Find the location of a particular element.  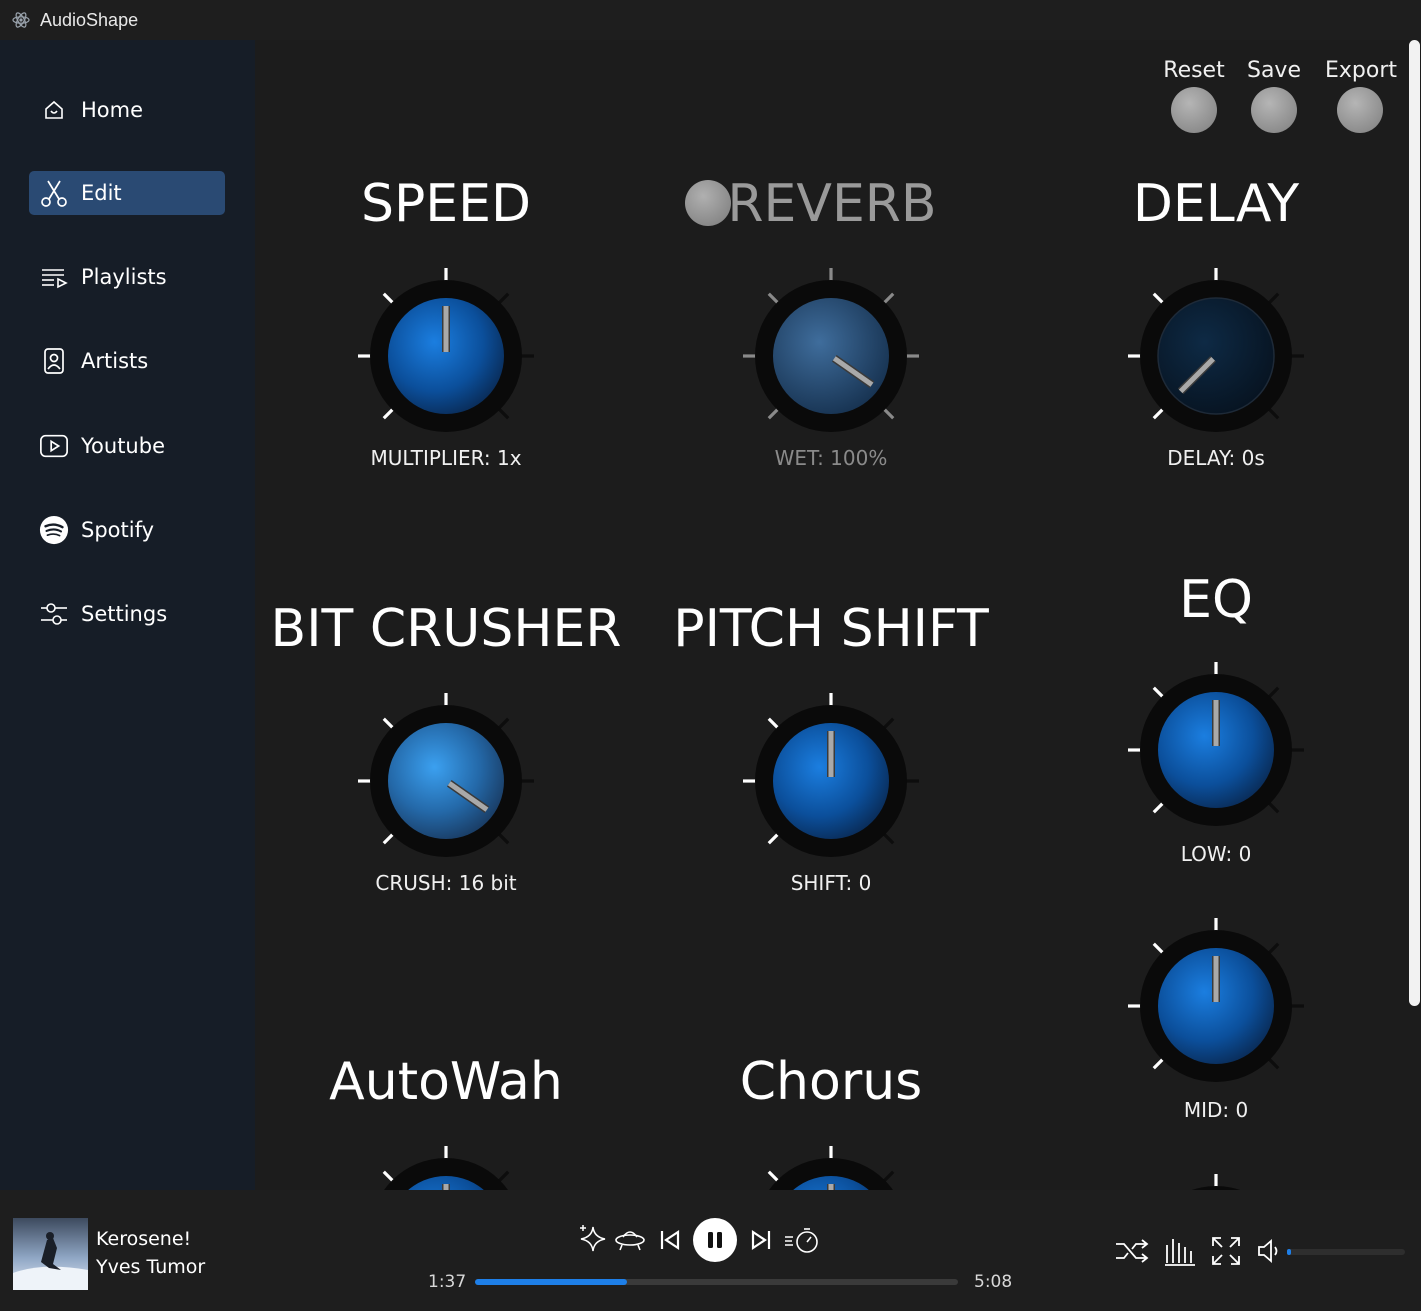

save-label: Save is located at coordinates (1273, 70).